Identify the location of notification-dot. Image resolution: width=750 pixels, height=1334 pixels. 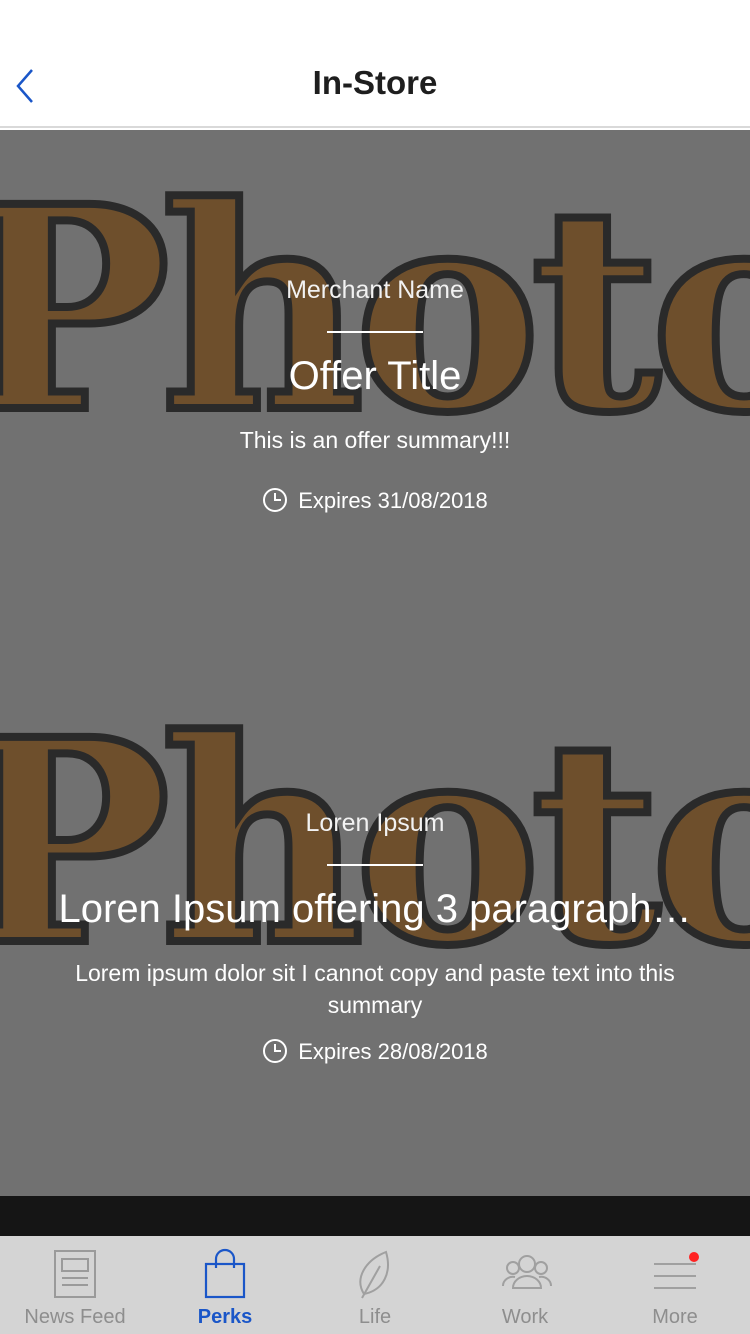
(694, 1257).